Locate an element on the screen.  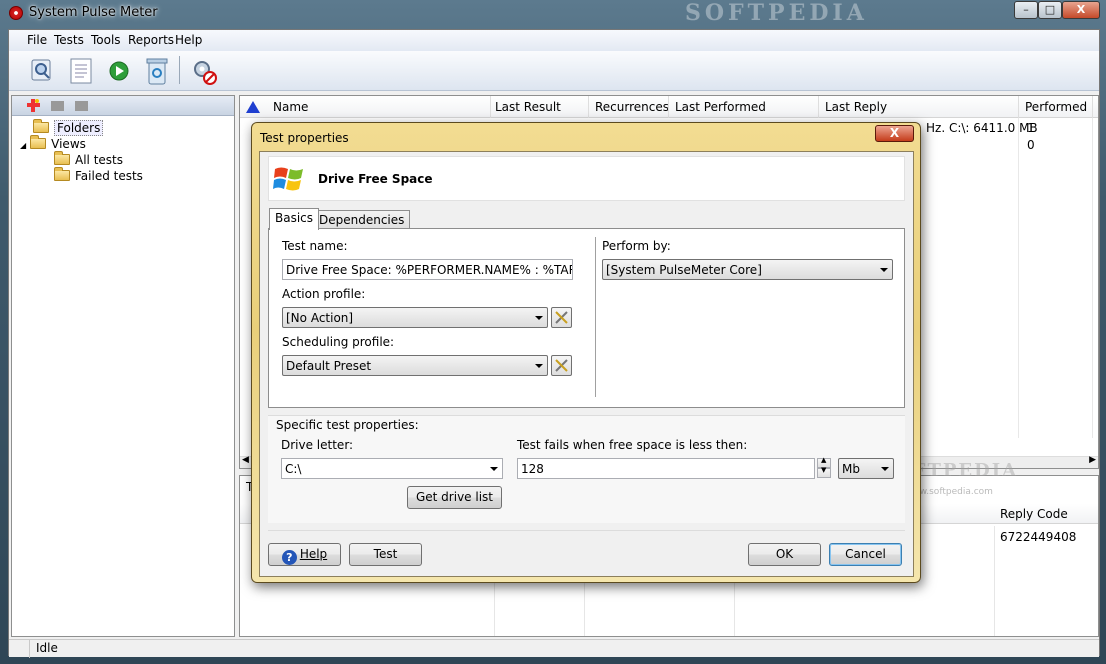
tree-item-folders: Folders is located at coordinates (68, 127).